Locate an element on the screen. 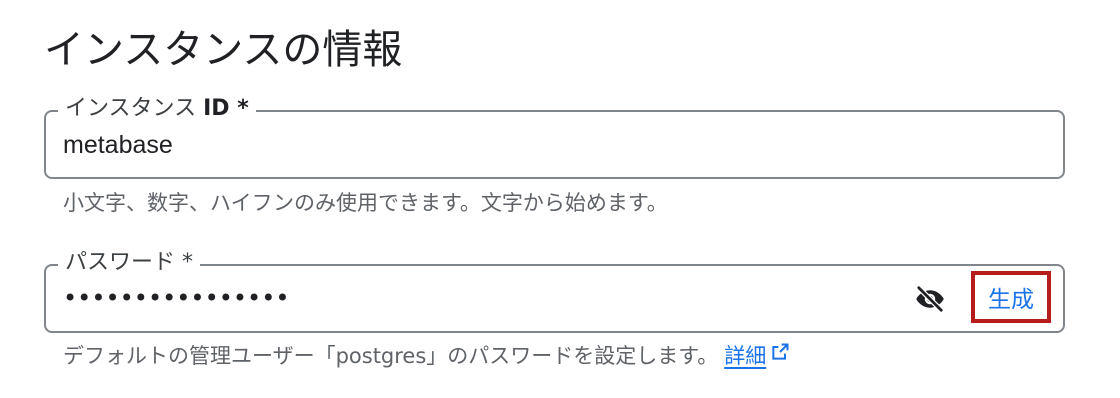  generate-password-button: 生成 is located at coordinates (1011, 297).